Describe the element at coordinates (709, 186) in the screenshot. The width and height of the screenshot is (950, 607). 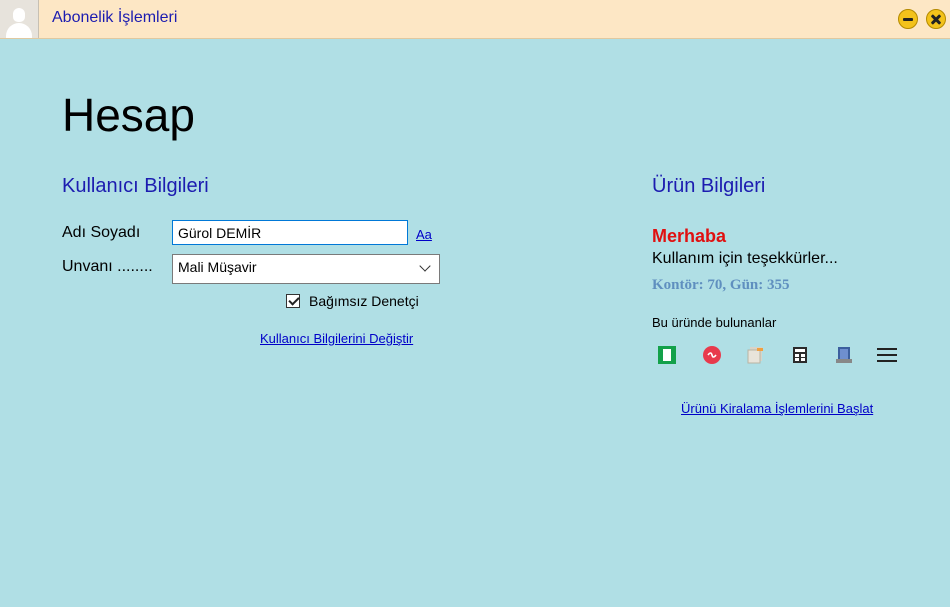
I see `product-info-title: Ürün Bilgileri` at that location.